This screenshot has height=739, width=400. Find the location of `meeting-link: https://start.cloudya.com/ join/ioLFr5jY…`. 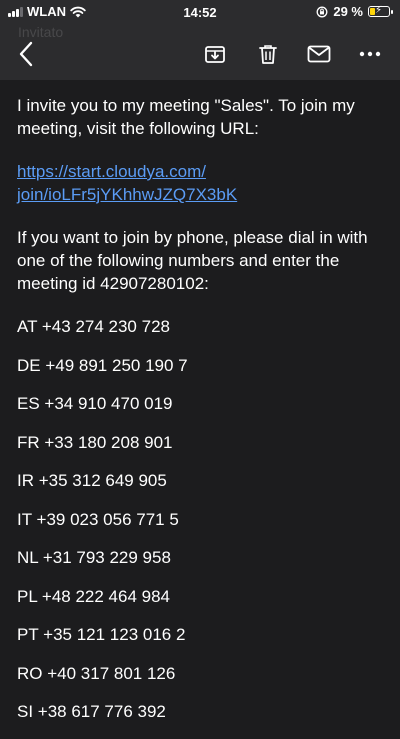

meeting-link: https://start.cloudya.com/ join/ioLFr5jY… is located at coordinates (201, 183).